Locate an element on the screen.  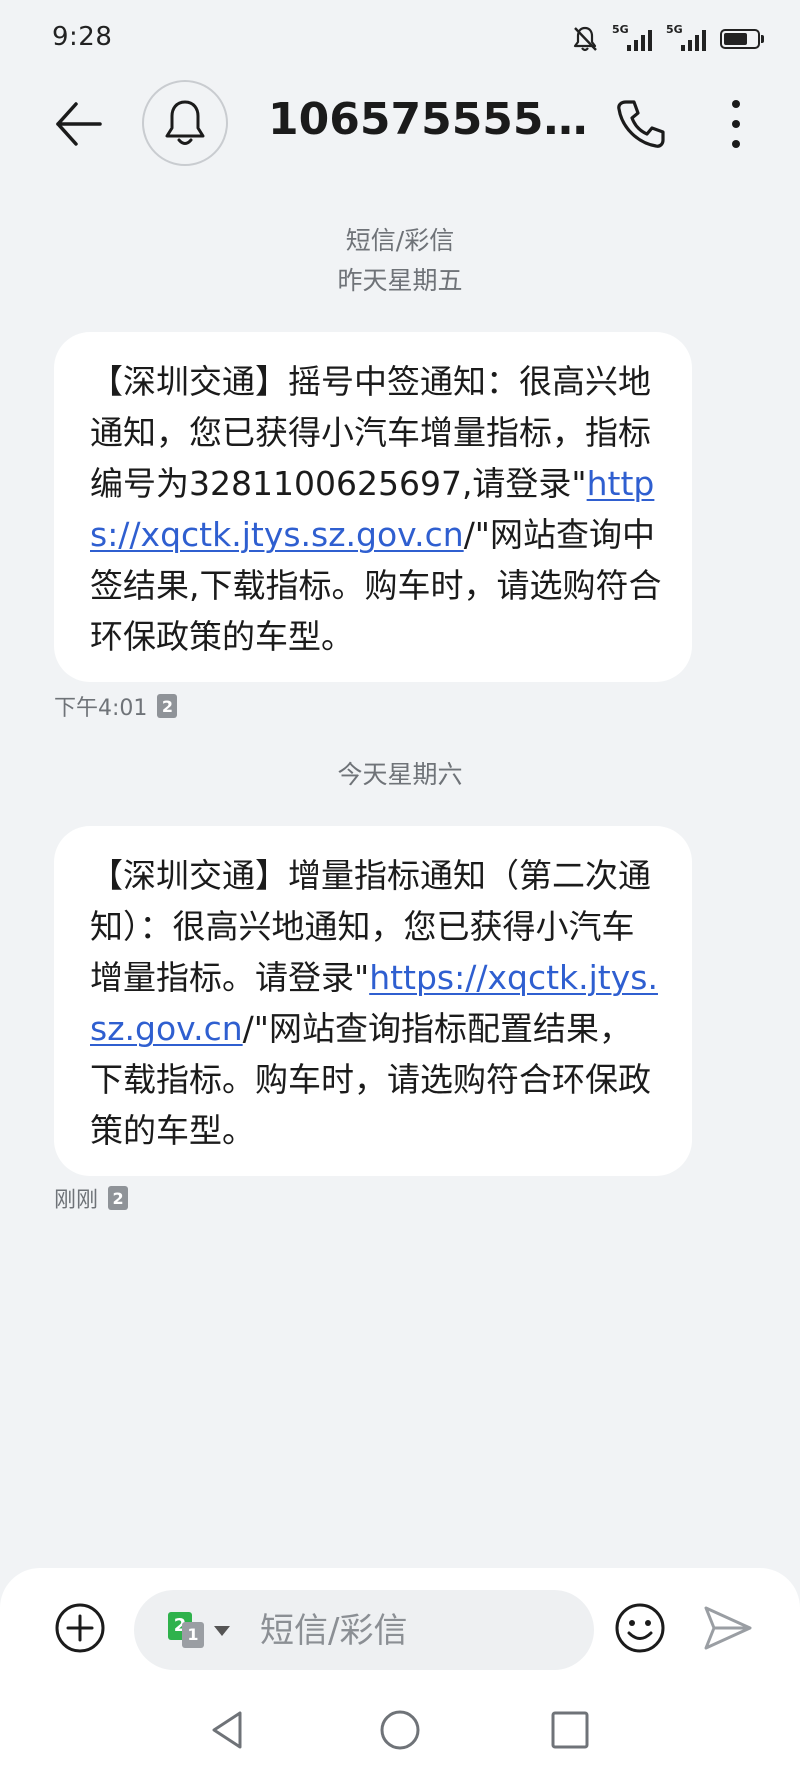
date-separator: 今天星期六 is located at coordinates (400, 774).